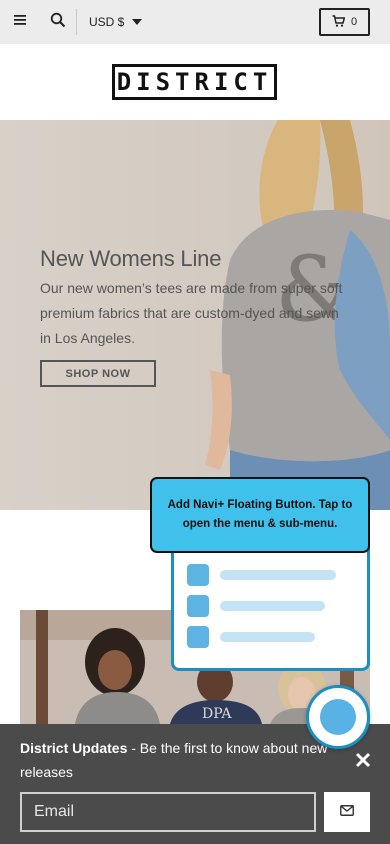  Describe the element at coordinates (363, 760) in the screenshot. I see `close-icon` at that location.